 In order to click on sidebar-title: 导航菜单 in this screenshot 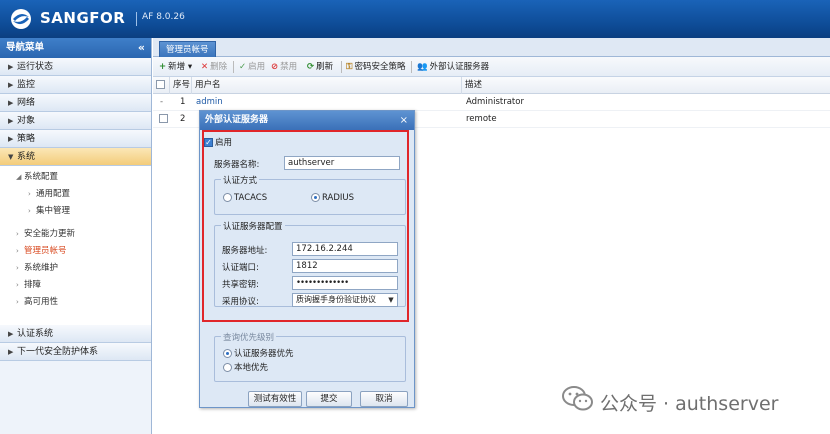, I will do `click(25, 47)`.